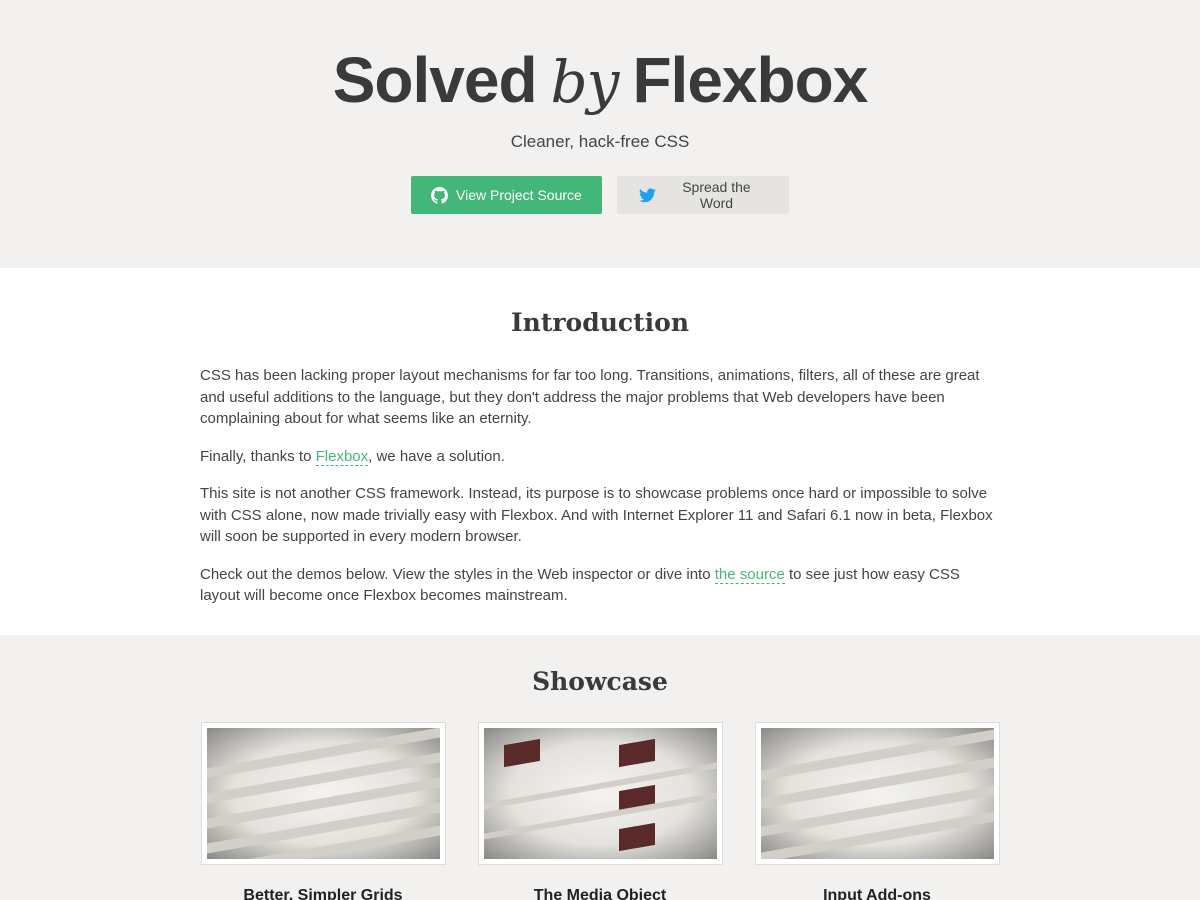 This screenshot has height=900, width=1200. What do you see at coordinates (585, 82) in the screenshot?
I see `title-by: by` at bounding box center [585, 82].